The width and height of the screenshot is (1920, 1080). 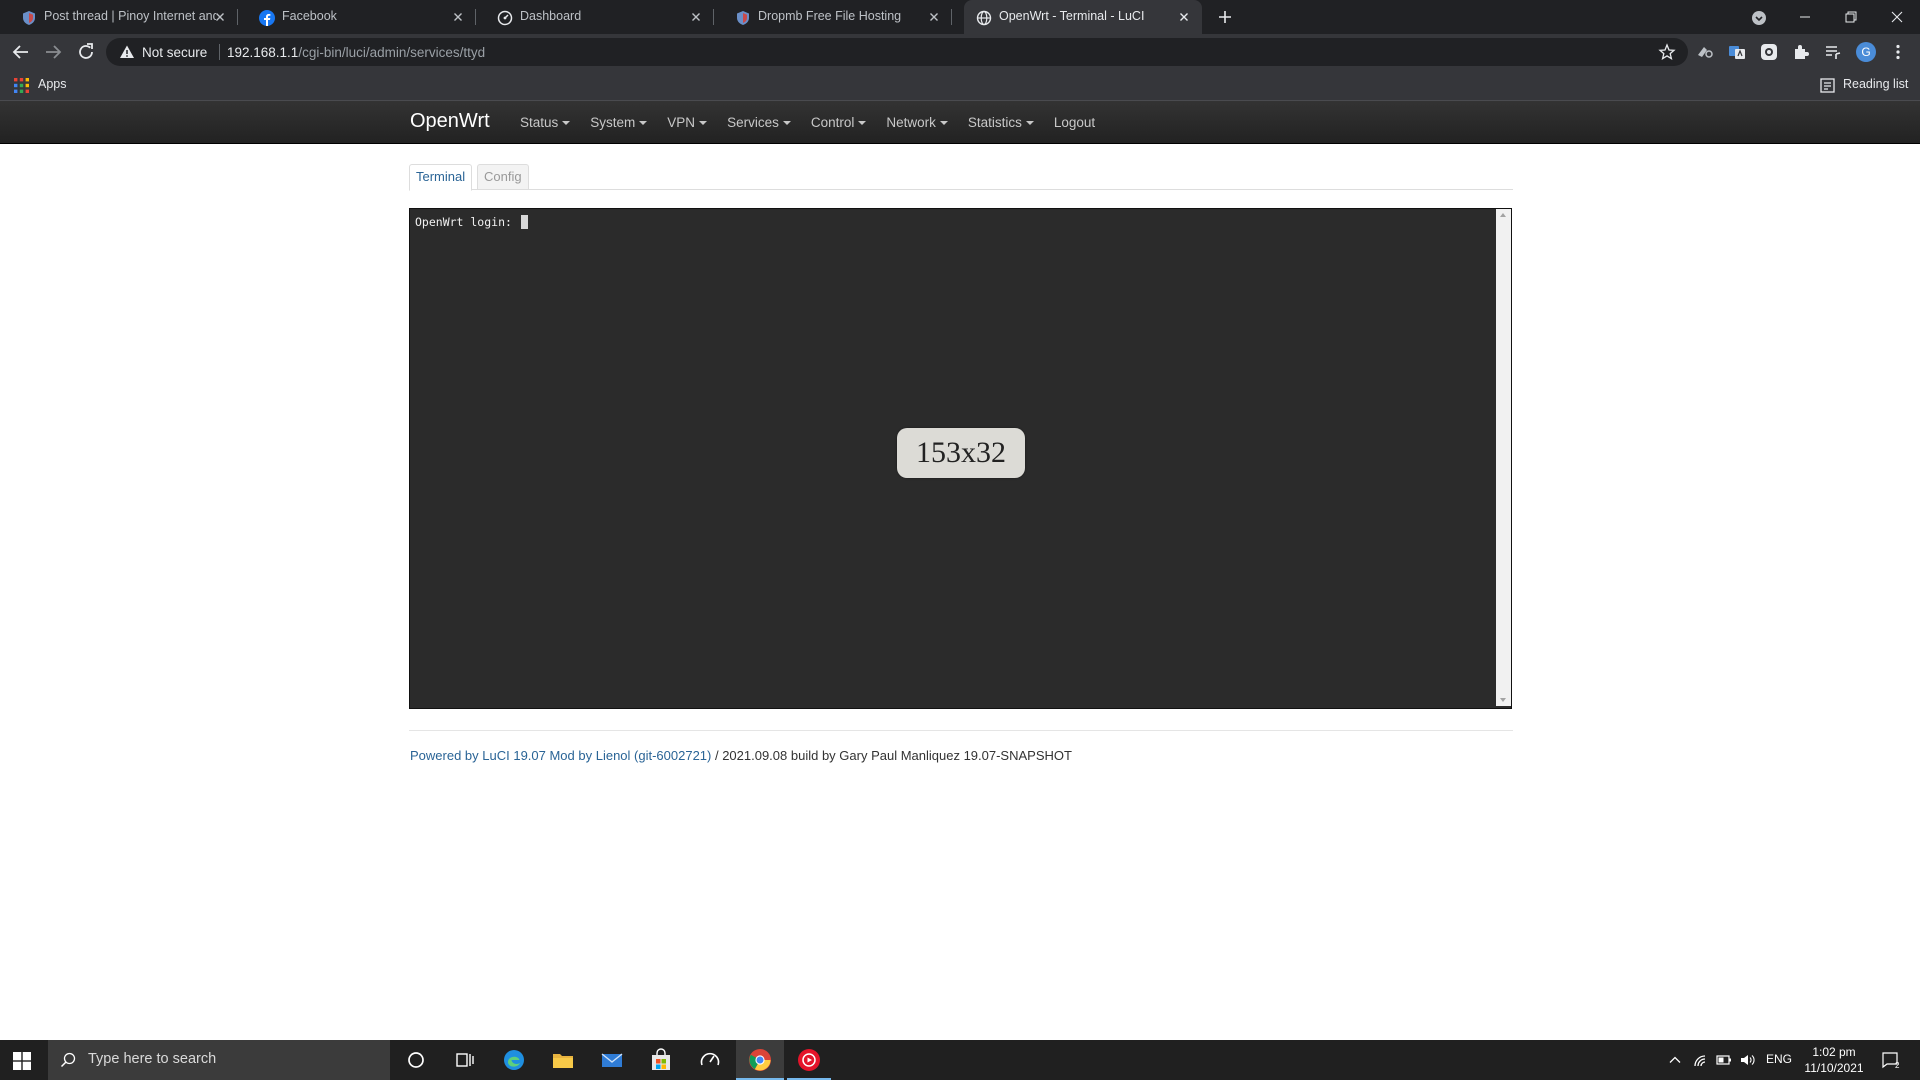 What do you see at coordinates (1875, 84) in the screenshot?
I see `reading-list-button: Reading list` at bounding box center [1875, 84].